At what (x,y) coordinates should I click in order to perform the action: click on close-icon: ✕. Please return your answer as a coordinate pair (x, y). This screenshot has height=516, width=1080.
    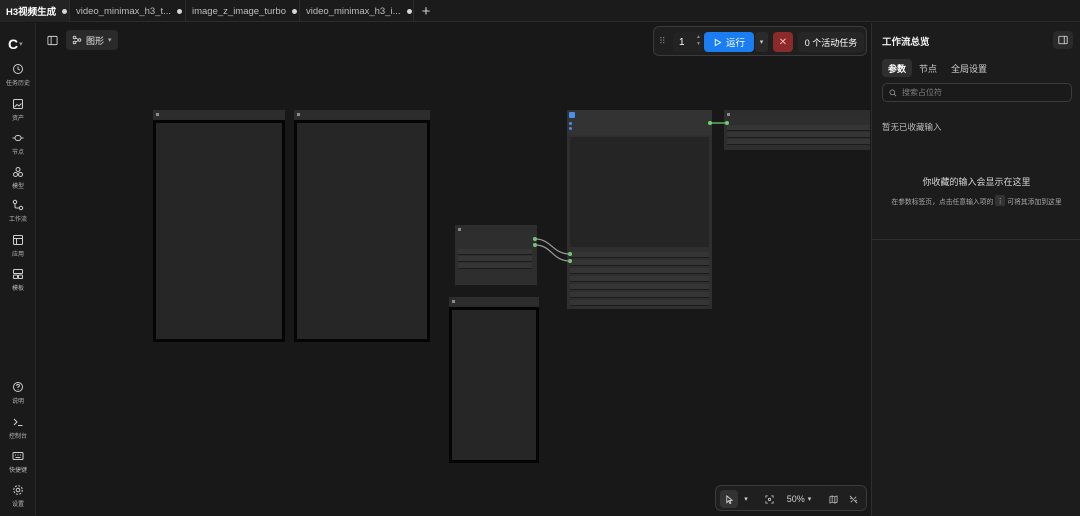
    Looking at the image, I should click on (783, 42).